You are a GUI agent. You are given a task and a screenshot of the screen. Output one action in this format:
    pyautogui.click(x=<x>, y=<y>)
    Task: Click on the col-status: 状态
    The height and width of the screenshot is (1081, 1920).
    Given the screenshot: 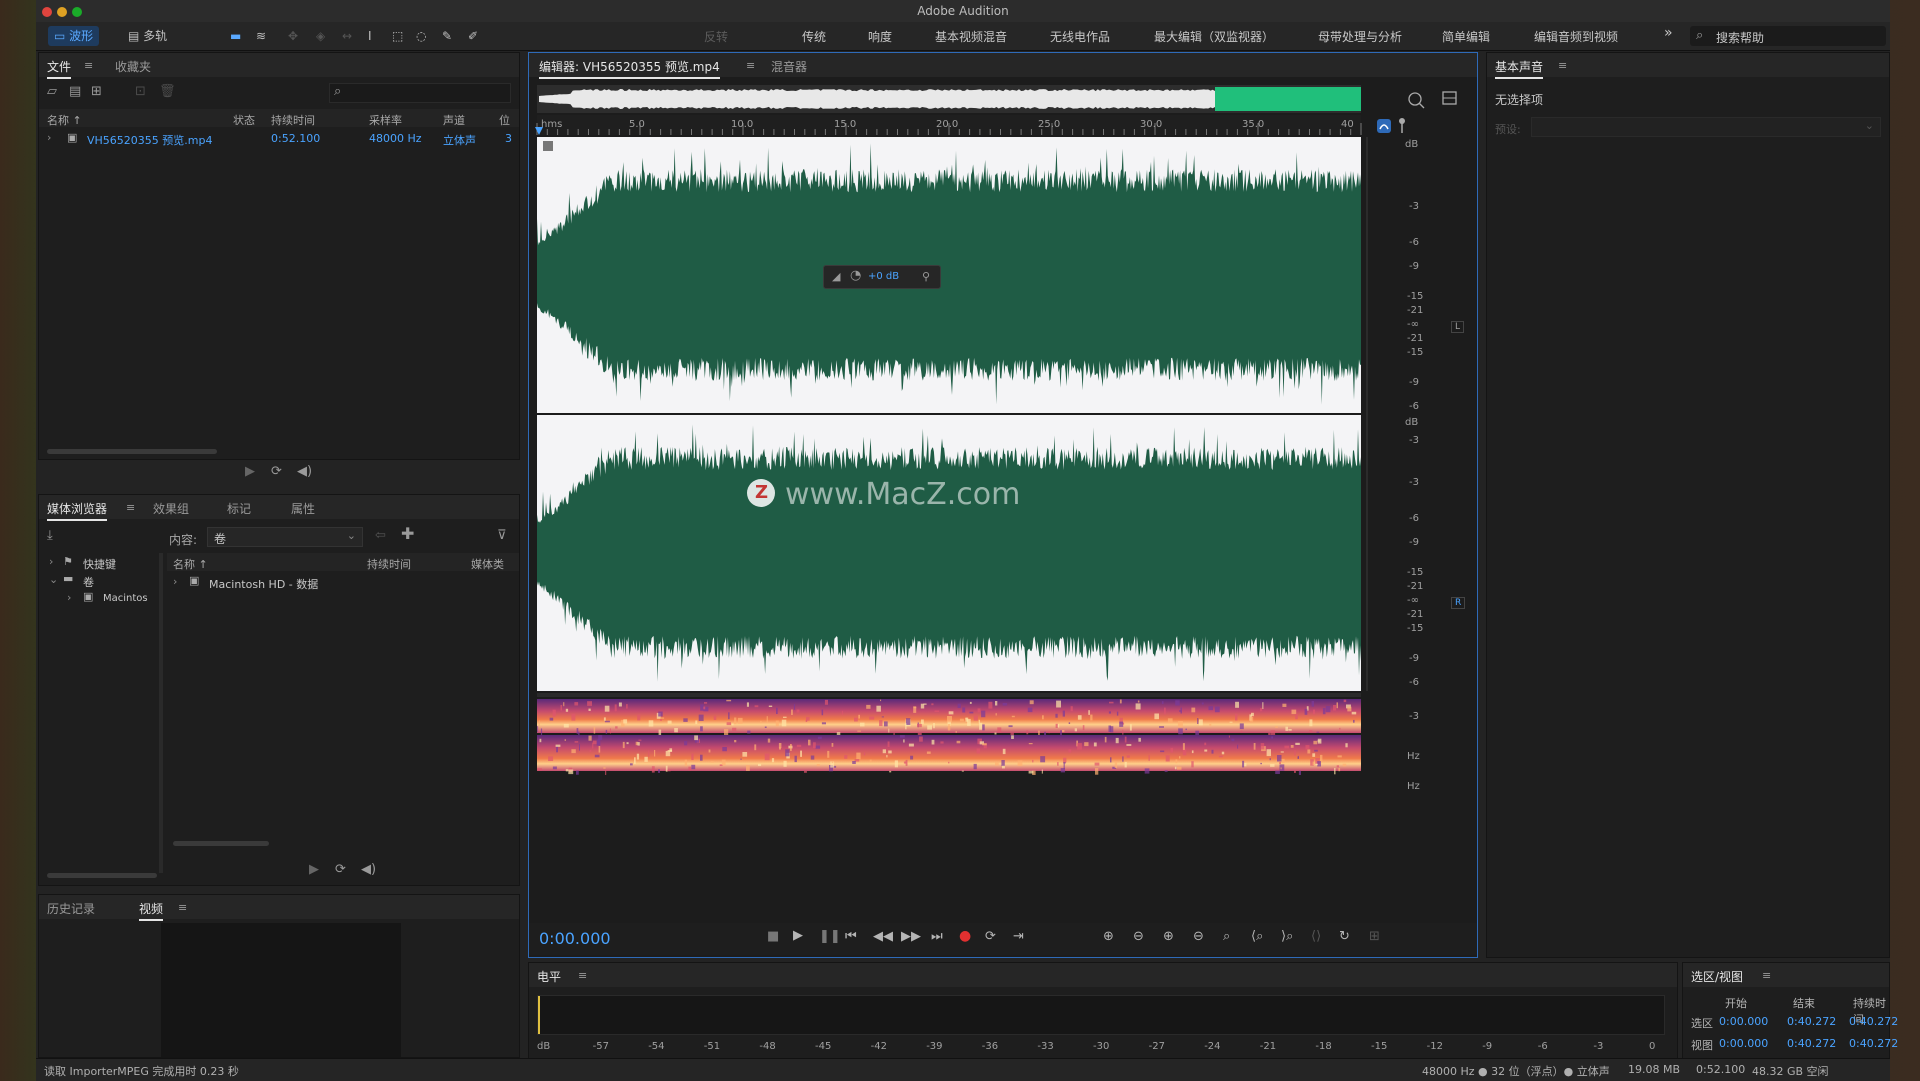 What is the action you would take?
    pyautogui.click(x=244, y=120)
    